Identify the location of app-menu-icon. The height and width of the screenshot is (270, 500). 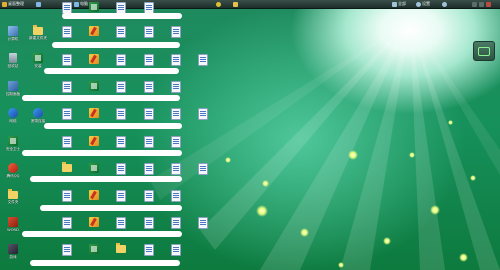
(4, 4).